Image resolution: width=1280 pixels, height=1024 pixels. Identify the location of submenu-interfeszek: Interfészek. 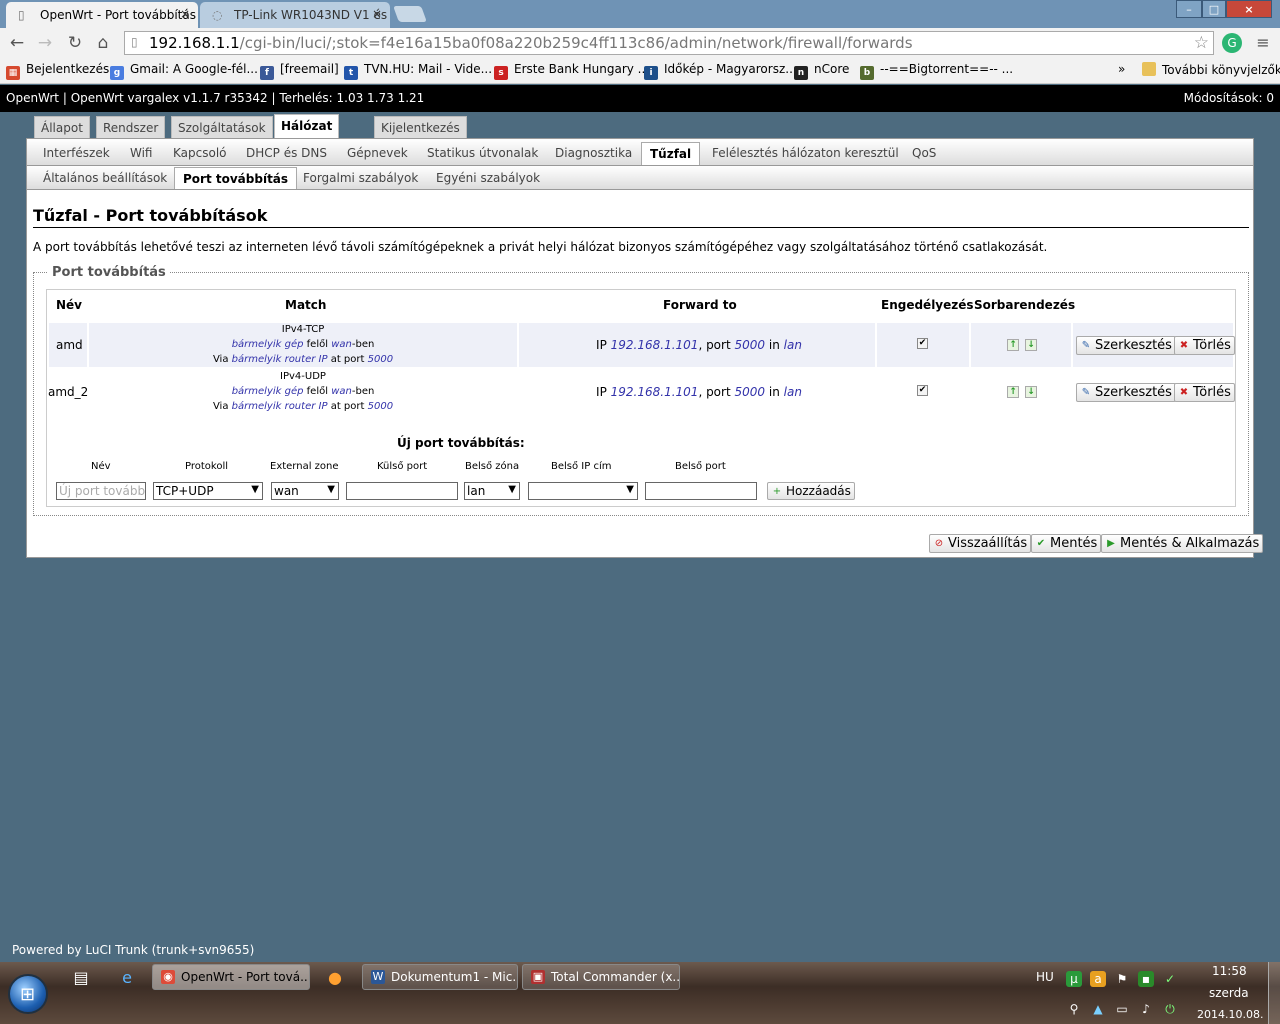
(76, 153).